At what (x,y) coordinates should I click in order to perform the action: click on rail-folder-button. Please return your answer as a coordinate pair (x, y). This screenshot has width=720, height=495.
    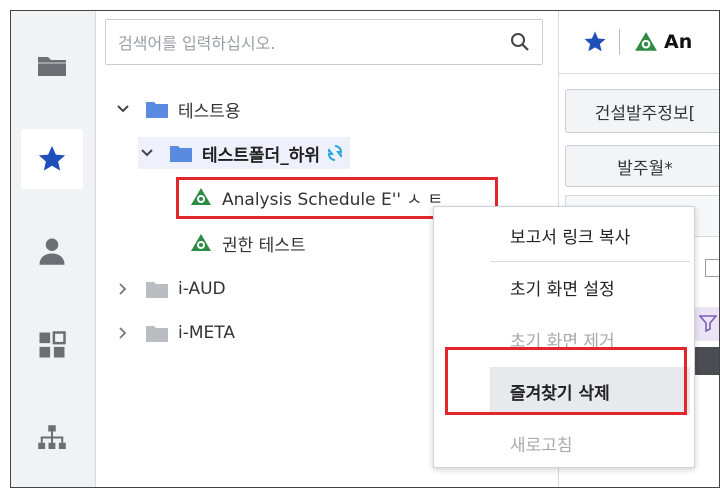
    Looking at the image, I should click on (52, 65).